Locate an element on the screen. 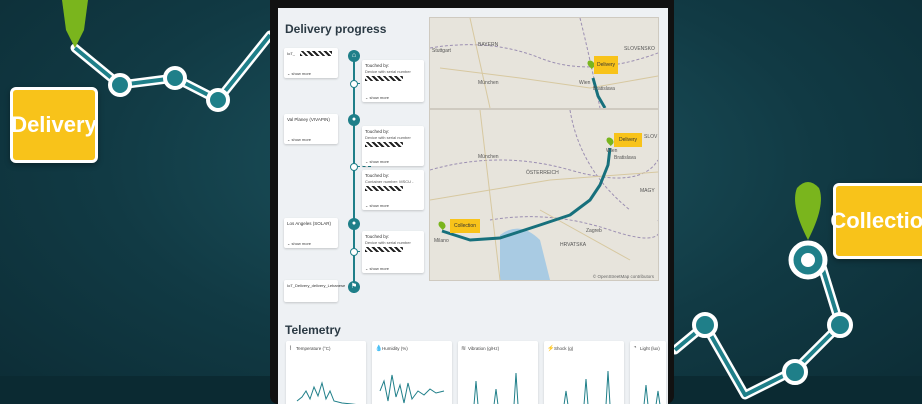 The height and width of the screenshot is (404, 922). telemetry-tile-shock: ⚡ Shock (g) is located at coordinates (584, 372).